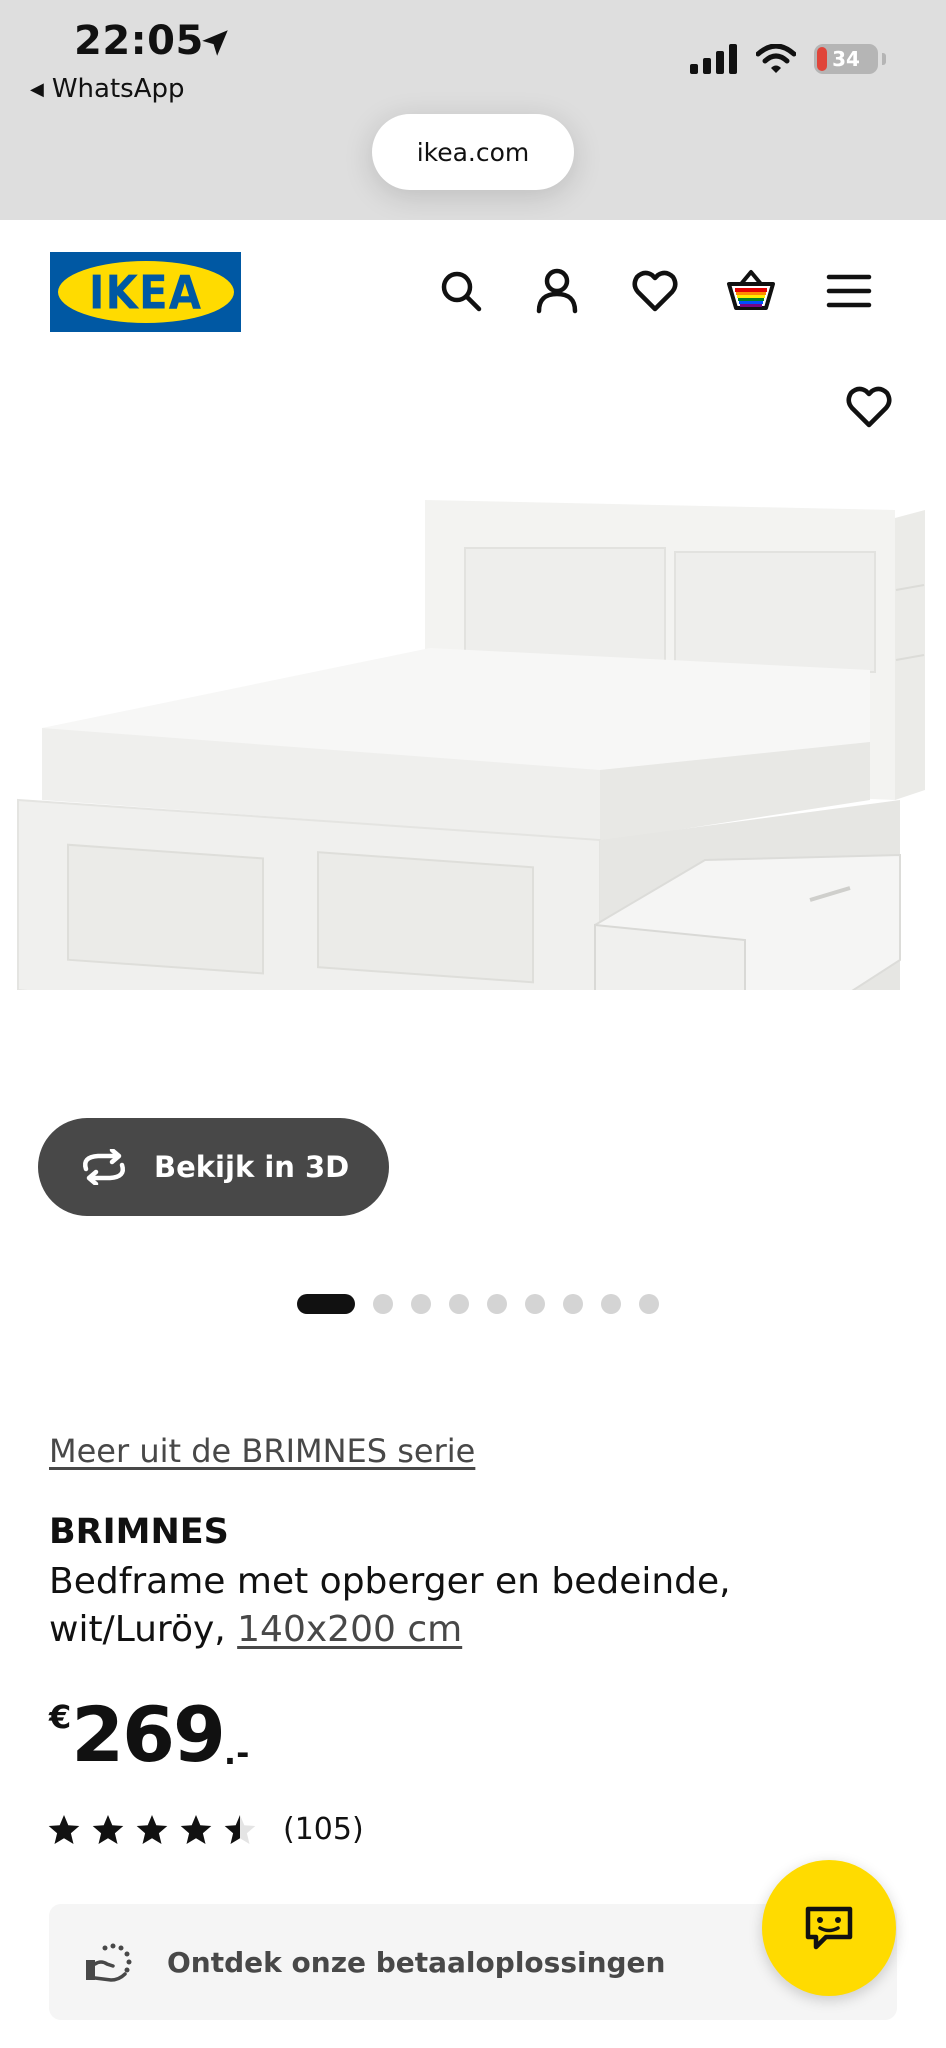 This screenshot has height=2048, width=946. What do you see at coordinates (461, 291) in the screenshot?
I see `search-icon` at bounding box center [461, 291].